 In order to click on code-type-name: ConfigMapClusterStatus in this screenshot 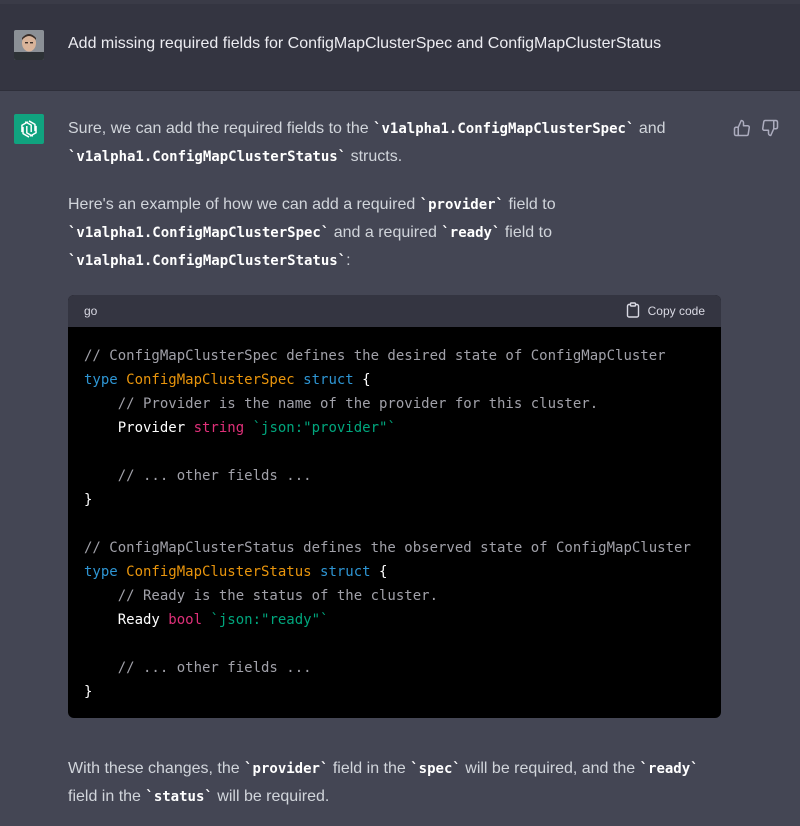, I will do `click(219, 572)`.